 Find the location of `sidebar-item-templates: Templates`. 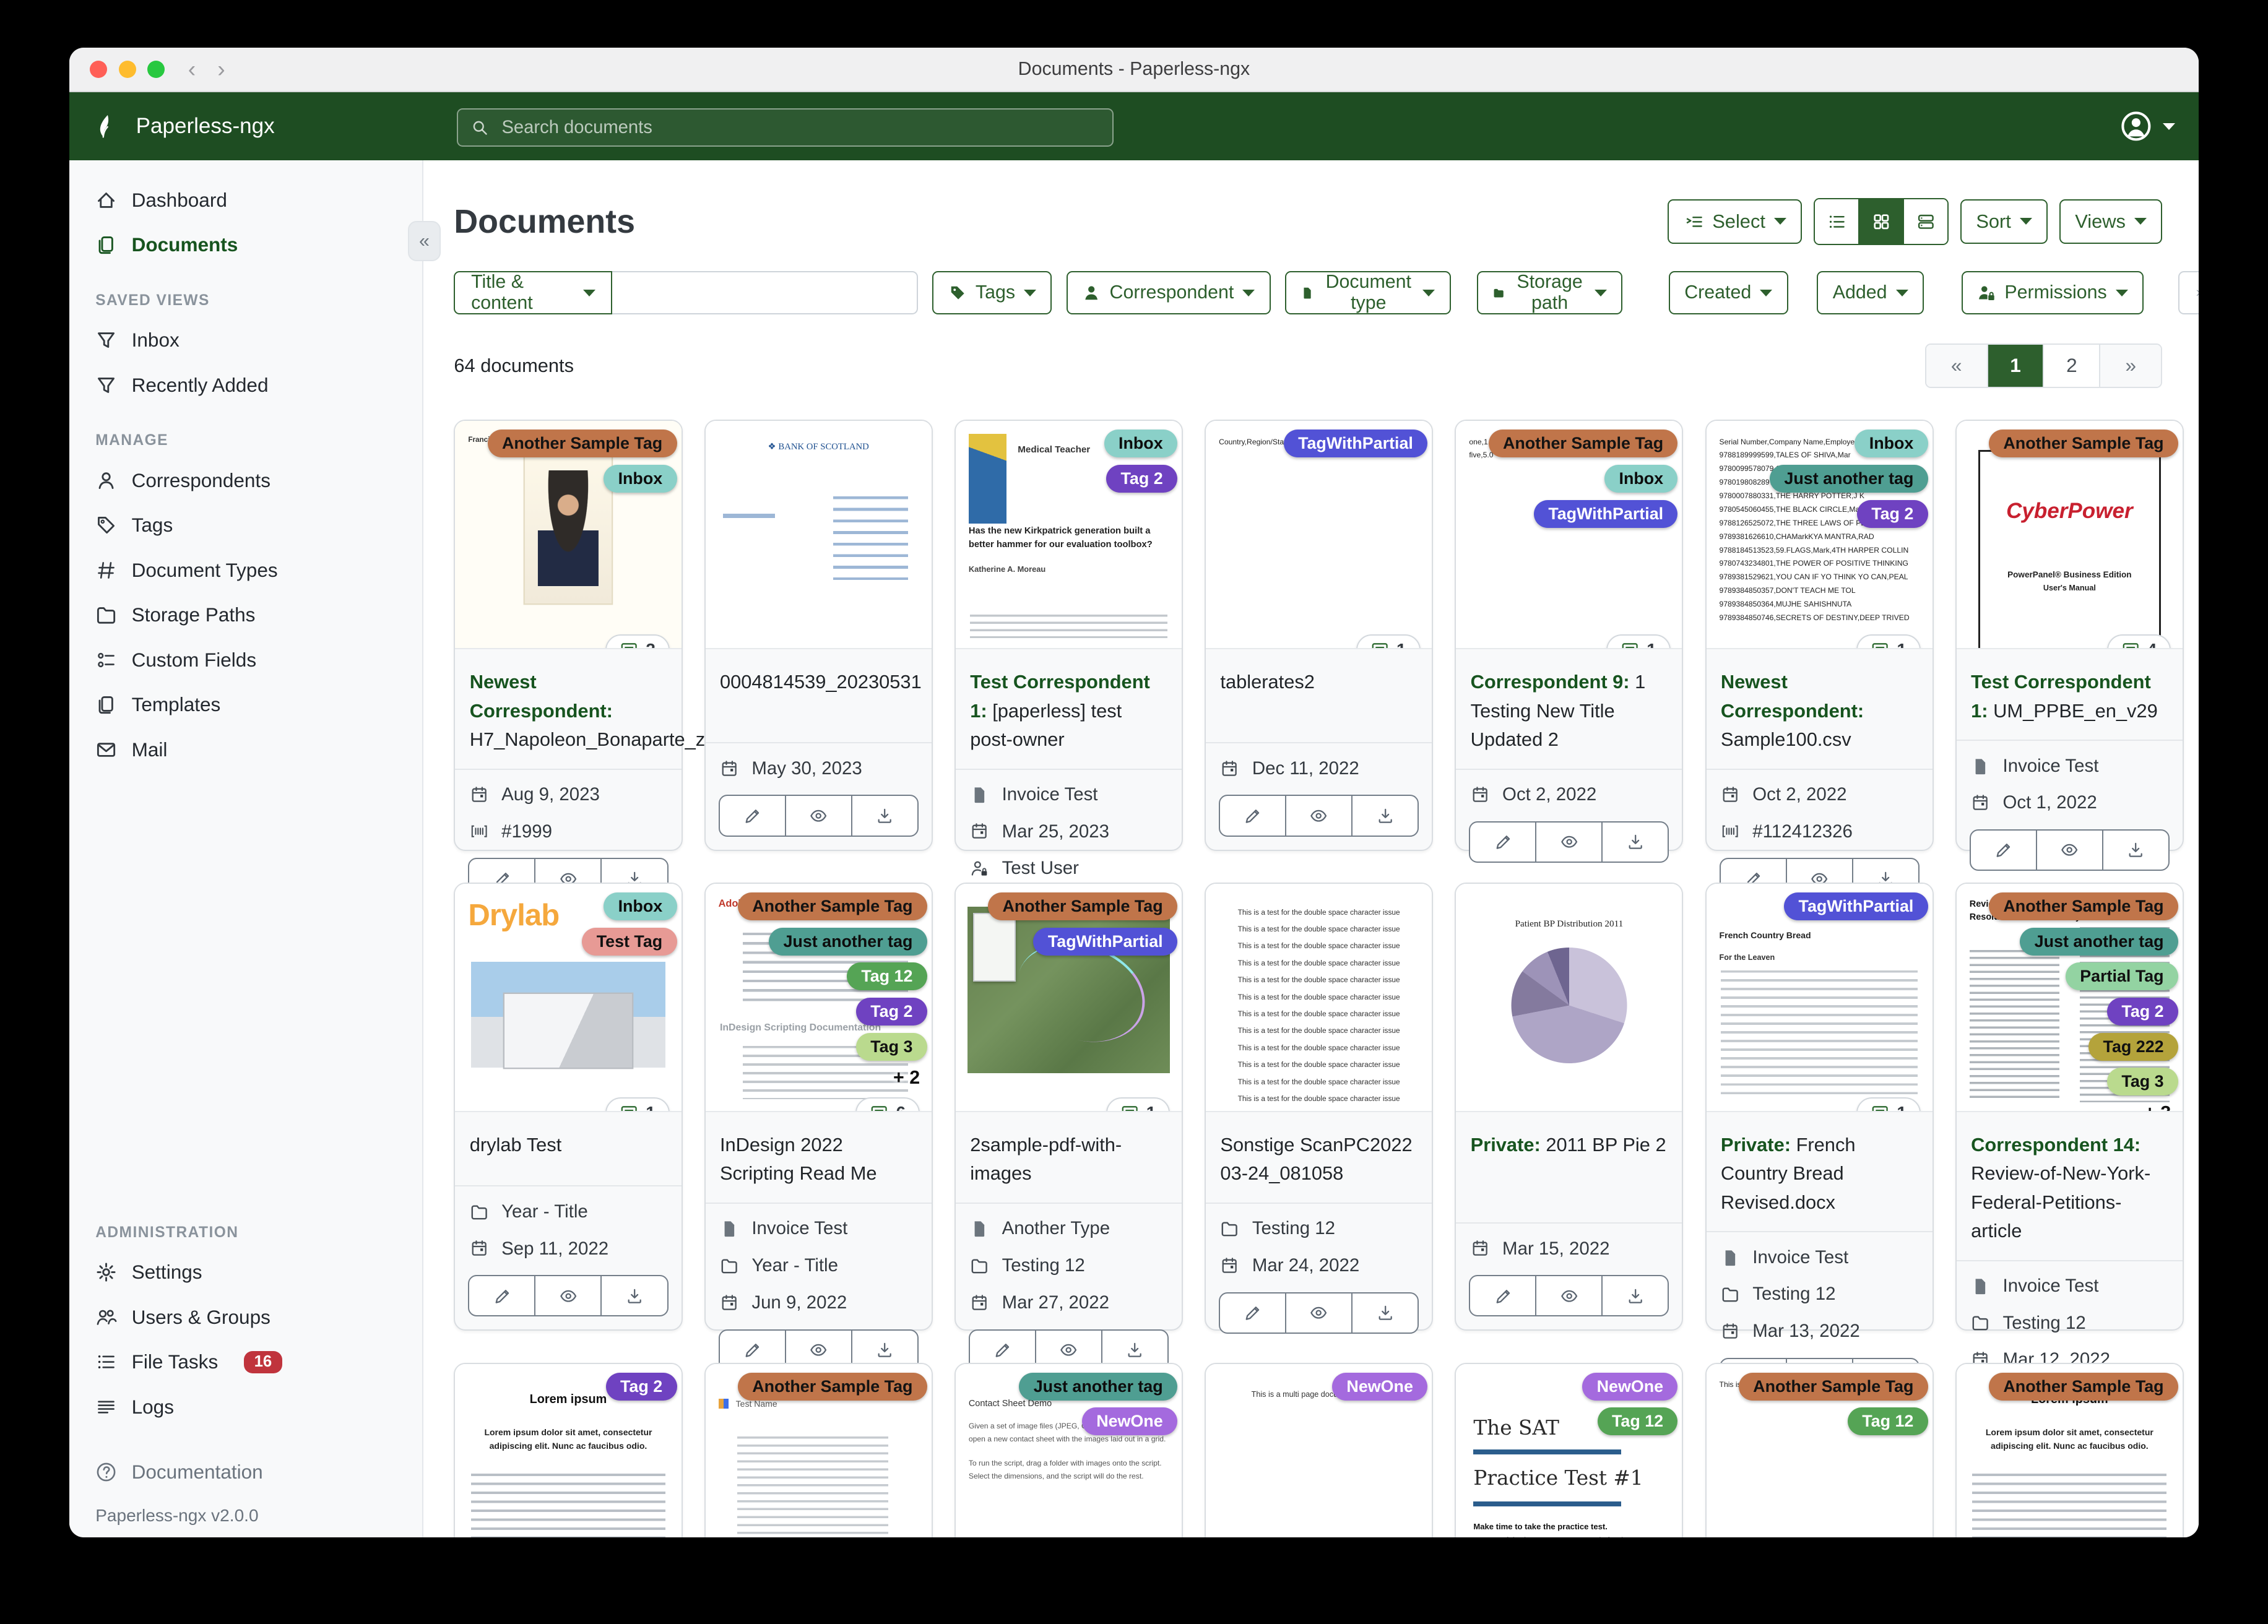

sidebar-item-templates: Templates is located at coordinates (245, 704).